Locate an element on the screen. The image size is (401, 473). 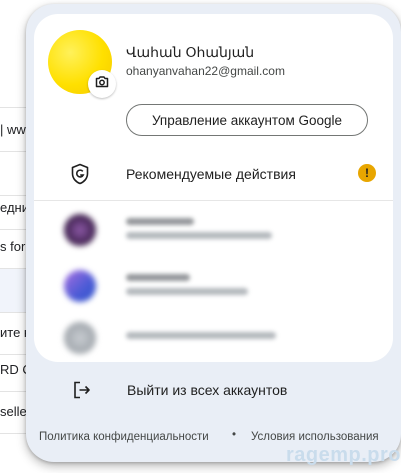
recommended-actions-item: Рекомендуемые действия ! is located at coordinates (213, 174).